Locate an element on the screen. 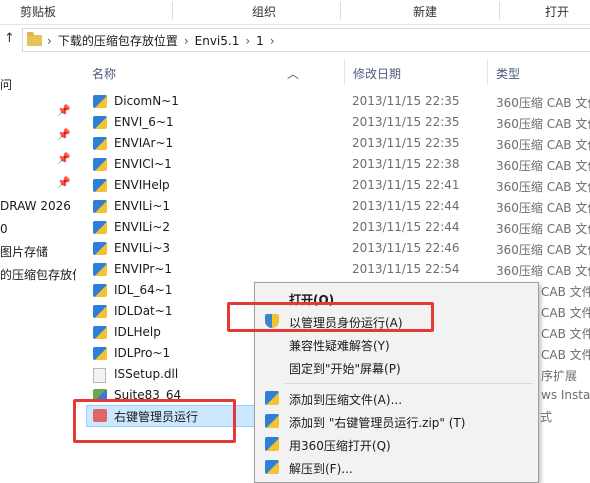 The height and width of the screenshot is (483, 590). navigation-pane: 问 📌 📌 📌 📌 DRAW 2026 0 图片存储 的压缩包存放位 is located at coordinates (38, 268).